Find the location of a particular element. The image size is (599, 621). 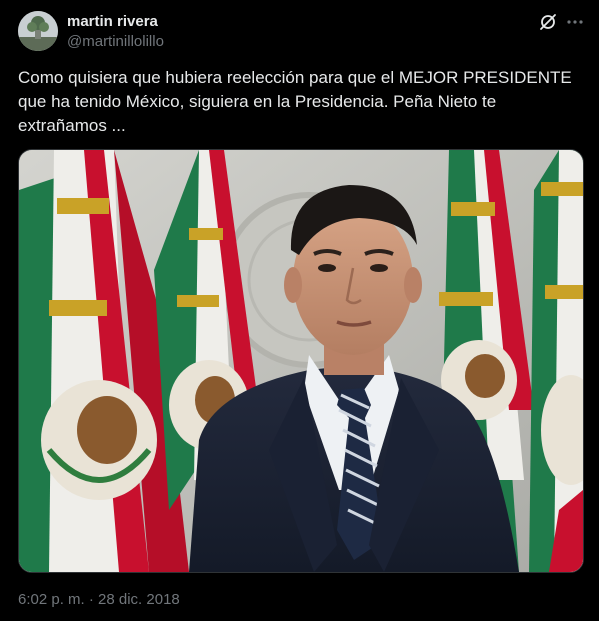

author-avatar is located at coordinates (38, 31).